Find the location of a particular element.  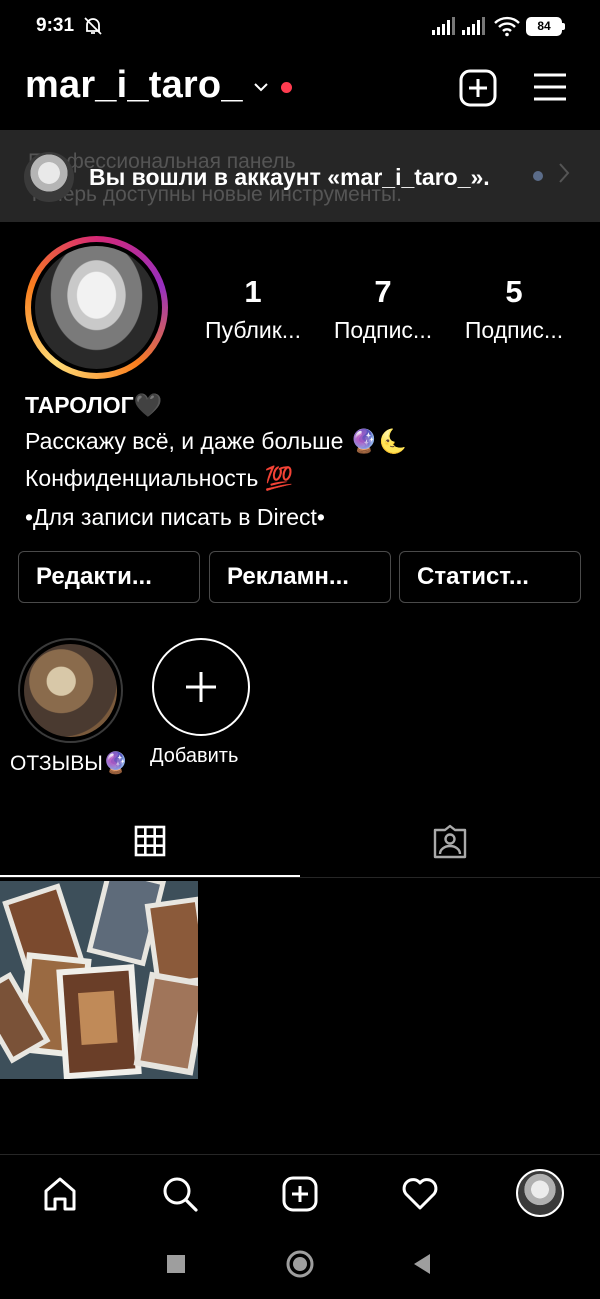

home-button-icon is located at coordinates (300, 1264).